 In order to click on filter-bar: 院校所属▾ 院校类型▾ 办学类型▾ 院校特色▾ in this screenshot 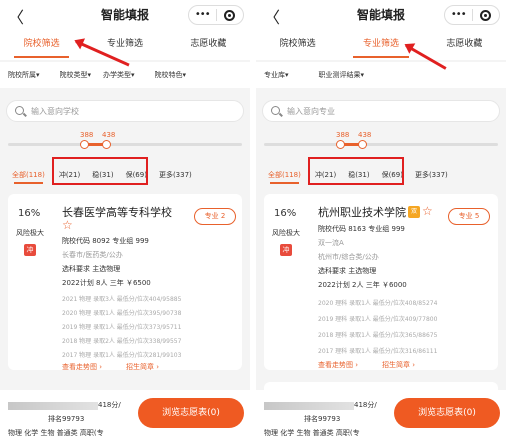, I will do `click(125, 75)`.